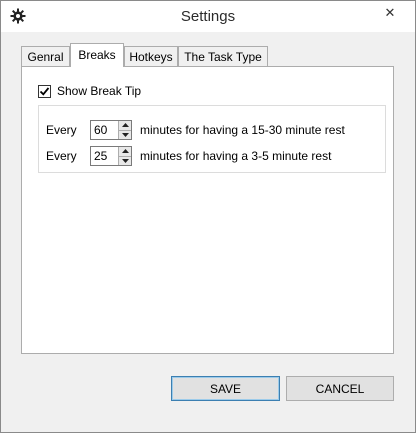 This screenshot has width=416, height=433. I want to click on tab-breaks-label: Breaks, so click(97, 55).